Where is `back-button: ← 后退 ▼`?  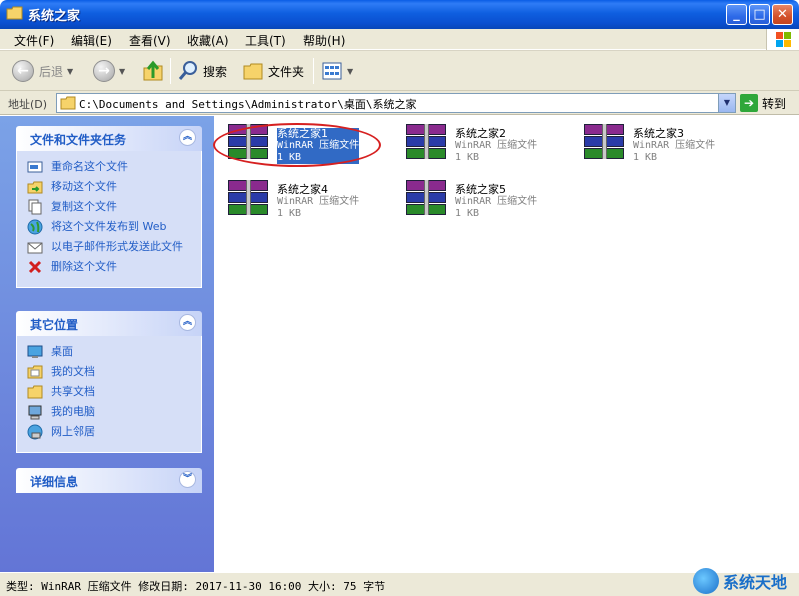 back-button: ← 后退 ▼ is located at coordinates (42, 71).